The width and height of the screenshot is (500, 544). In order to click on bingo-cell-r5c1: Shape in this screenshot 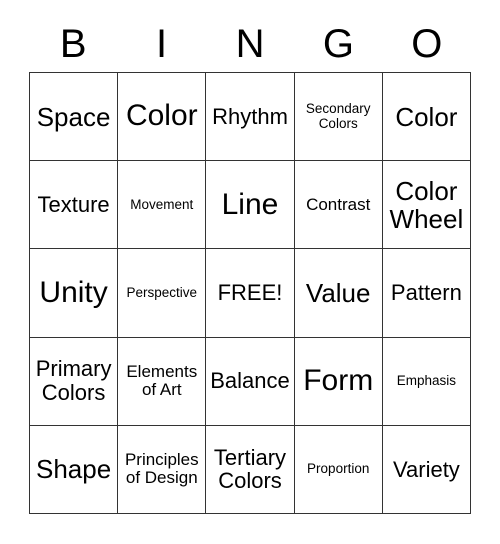, I will do `click(74, 469)`.